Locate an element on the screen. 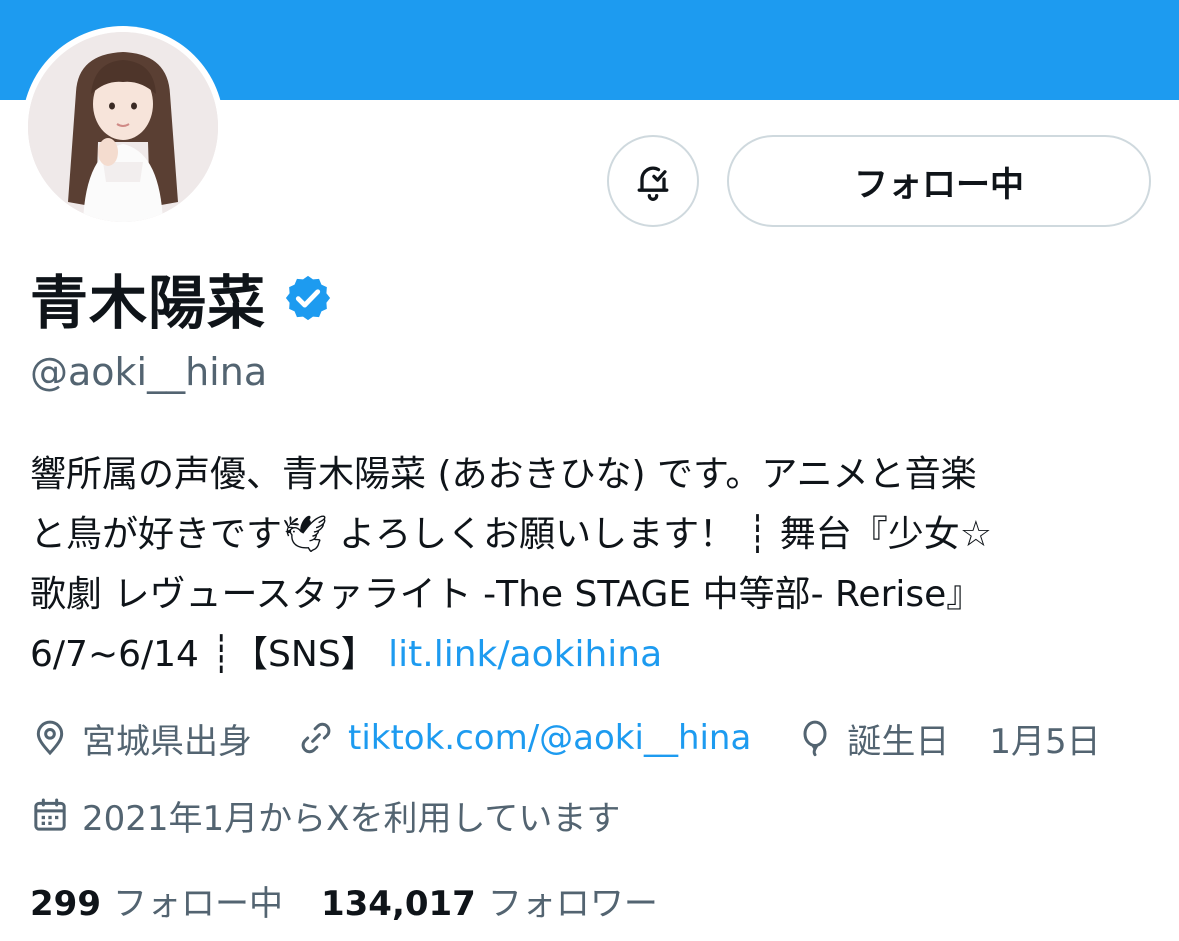 The image size is (1179, 941). website-link: tiktok.com/@aoki__hina is located at coordinates (549, 738).